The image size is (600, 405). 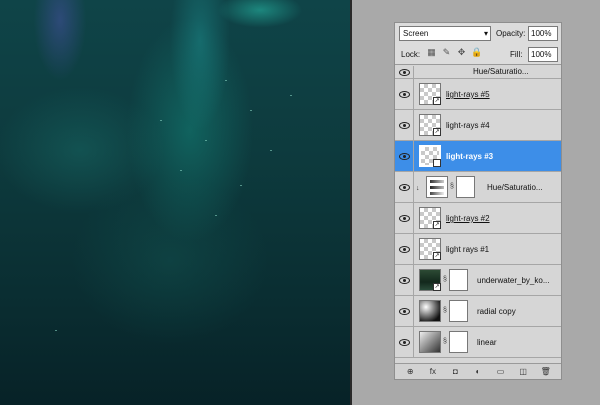 What do you see at coordinates (501, 371) in the screenshot?
I see `new-group-icon: ▭` at bounding box center [501, 371].